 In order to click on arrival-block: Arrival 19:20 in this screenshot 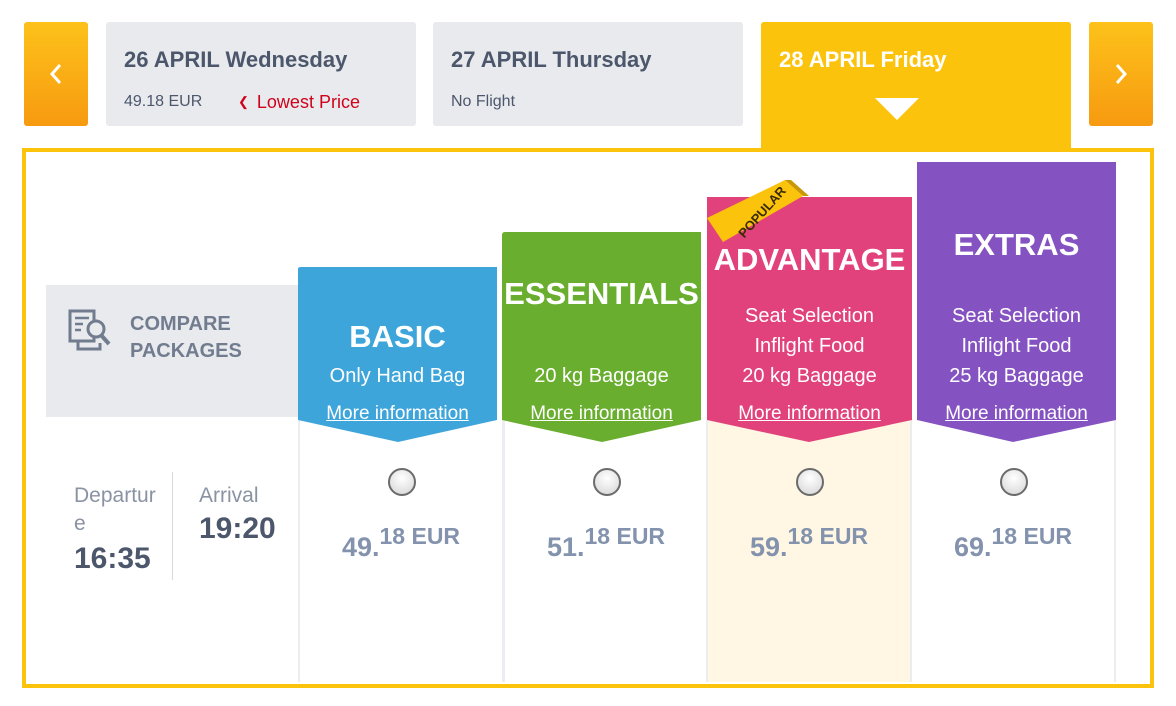, I will do `click(237, 514)`.